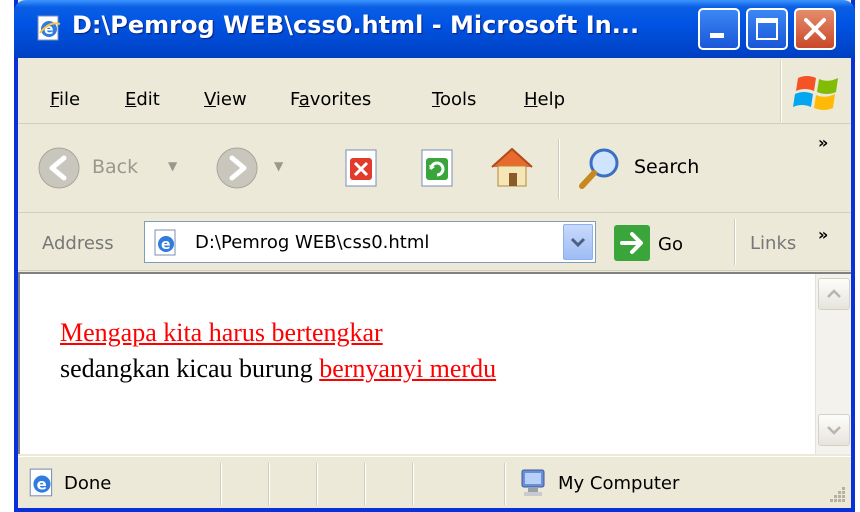 This screenshot has width=860, height=512. I want to click on windows-flag-icon, so click(815, 93).